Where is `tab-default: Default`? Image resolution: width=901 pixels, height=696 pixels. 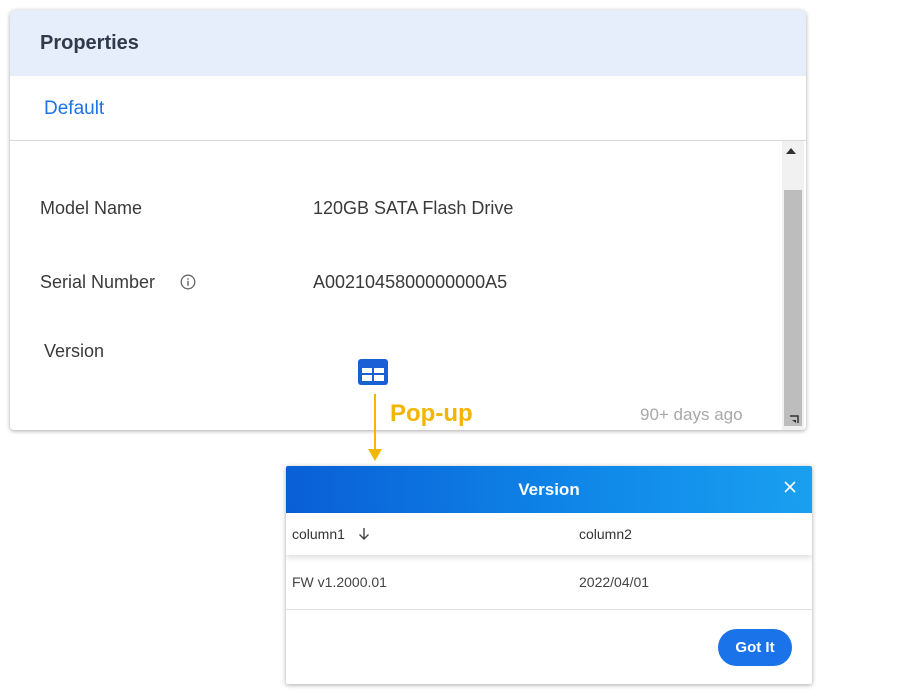
tab-default: Default is located at coordinates (74, 109).